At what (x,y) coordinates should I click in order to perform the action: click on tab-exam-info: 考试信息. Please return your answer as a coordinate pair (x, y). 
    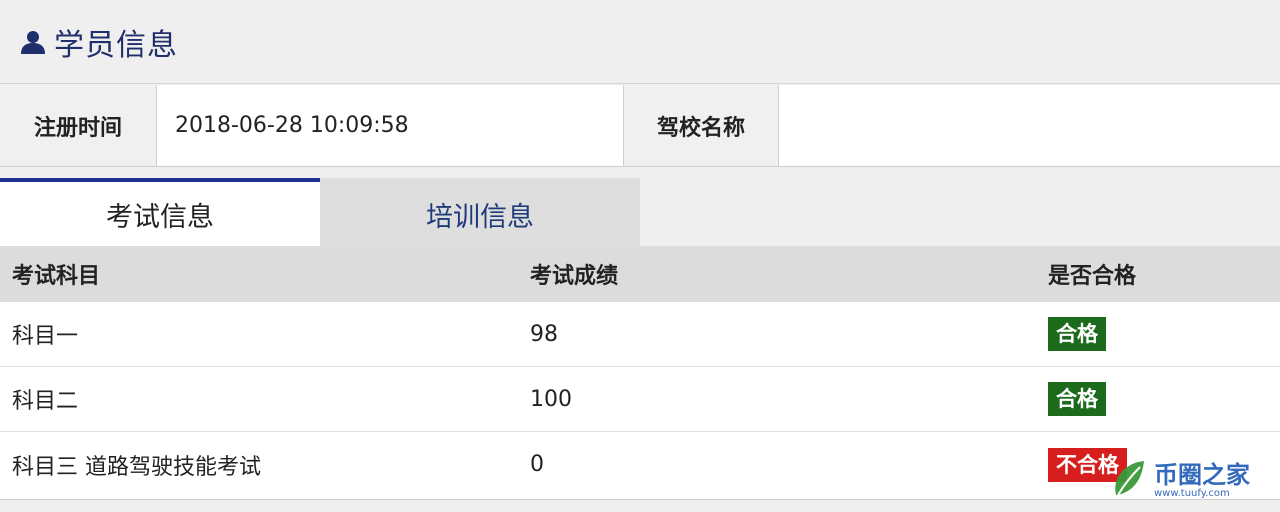
    Looking at the image, I should click on (160, 212).